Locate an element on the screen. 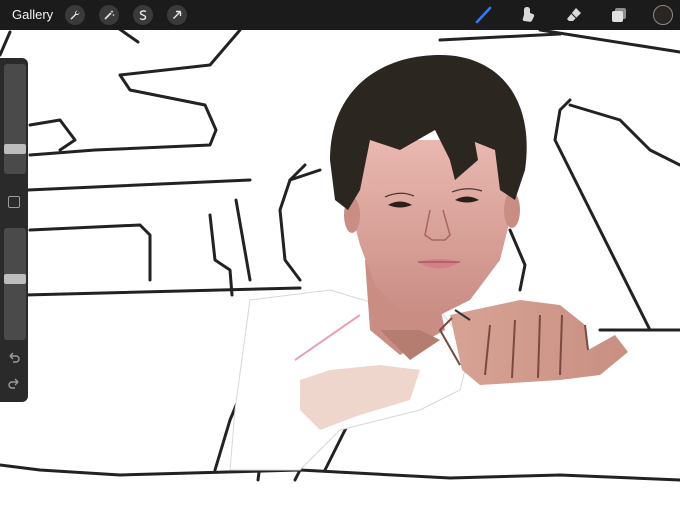  brush-size-slider is located at coordinates (15, 119).